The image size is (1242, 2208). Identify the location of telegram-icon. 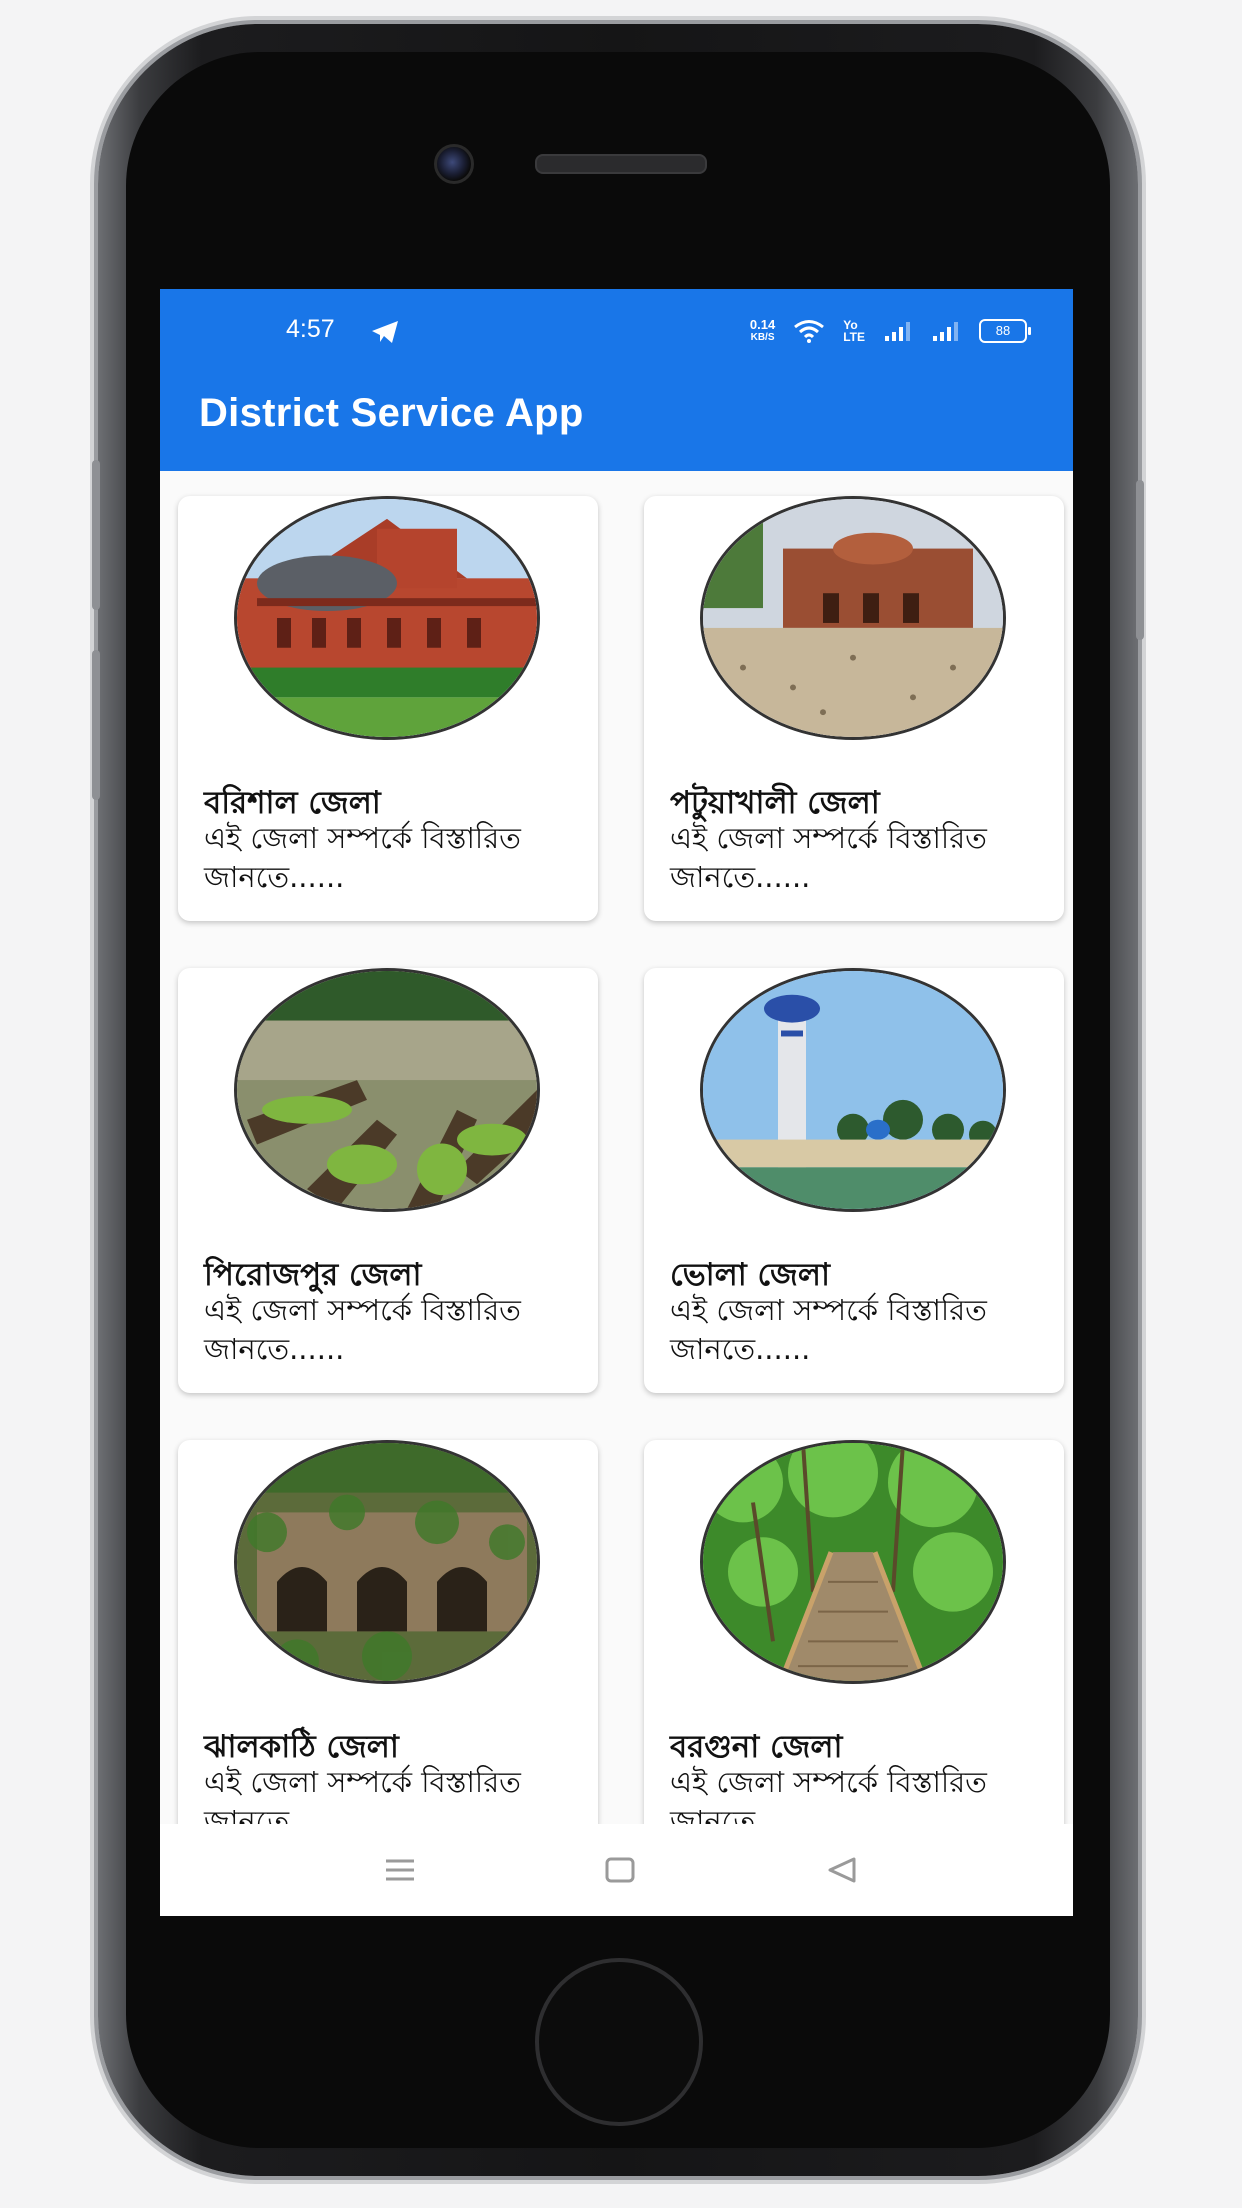
(385, 332).